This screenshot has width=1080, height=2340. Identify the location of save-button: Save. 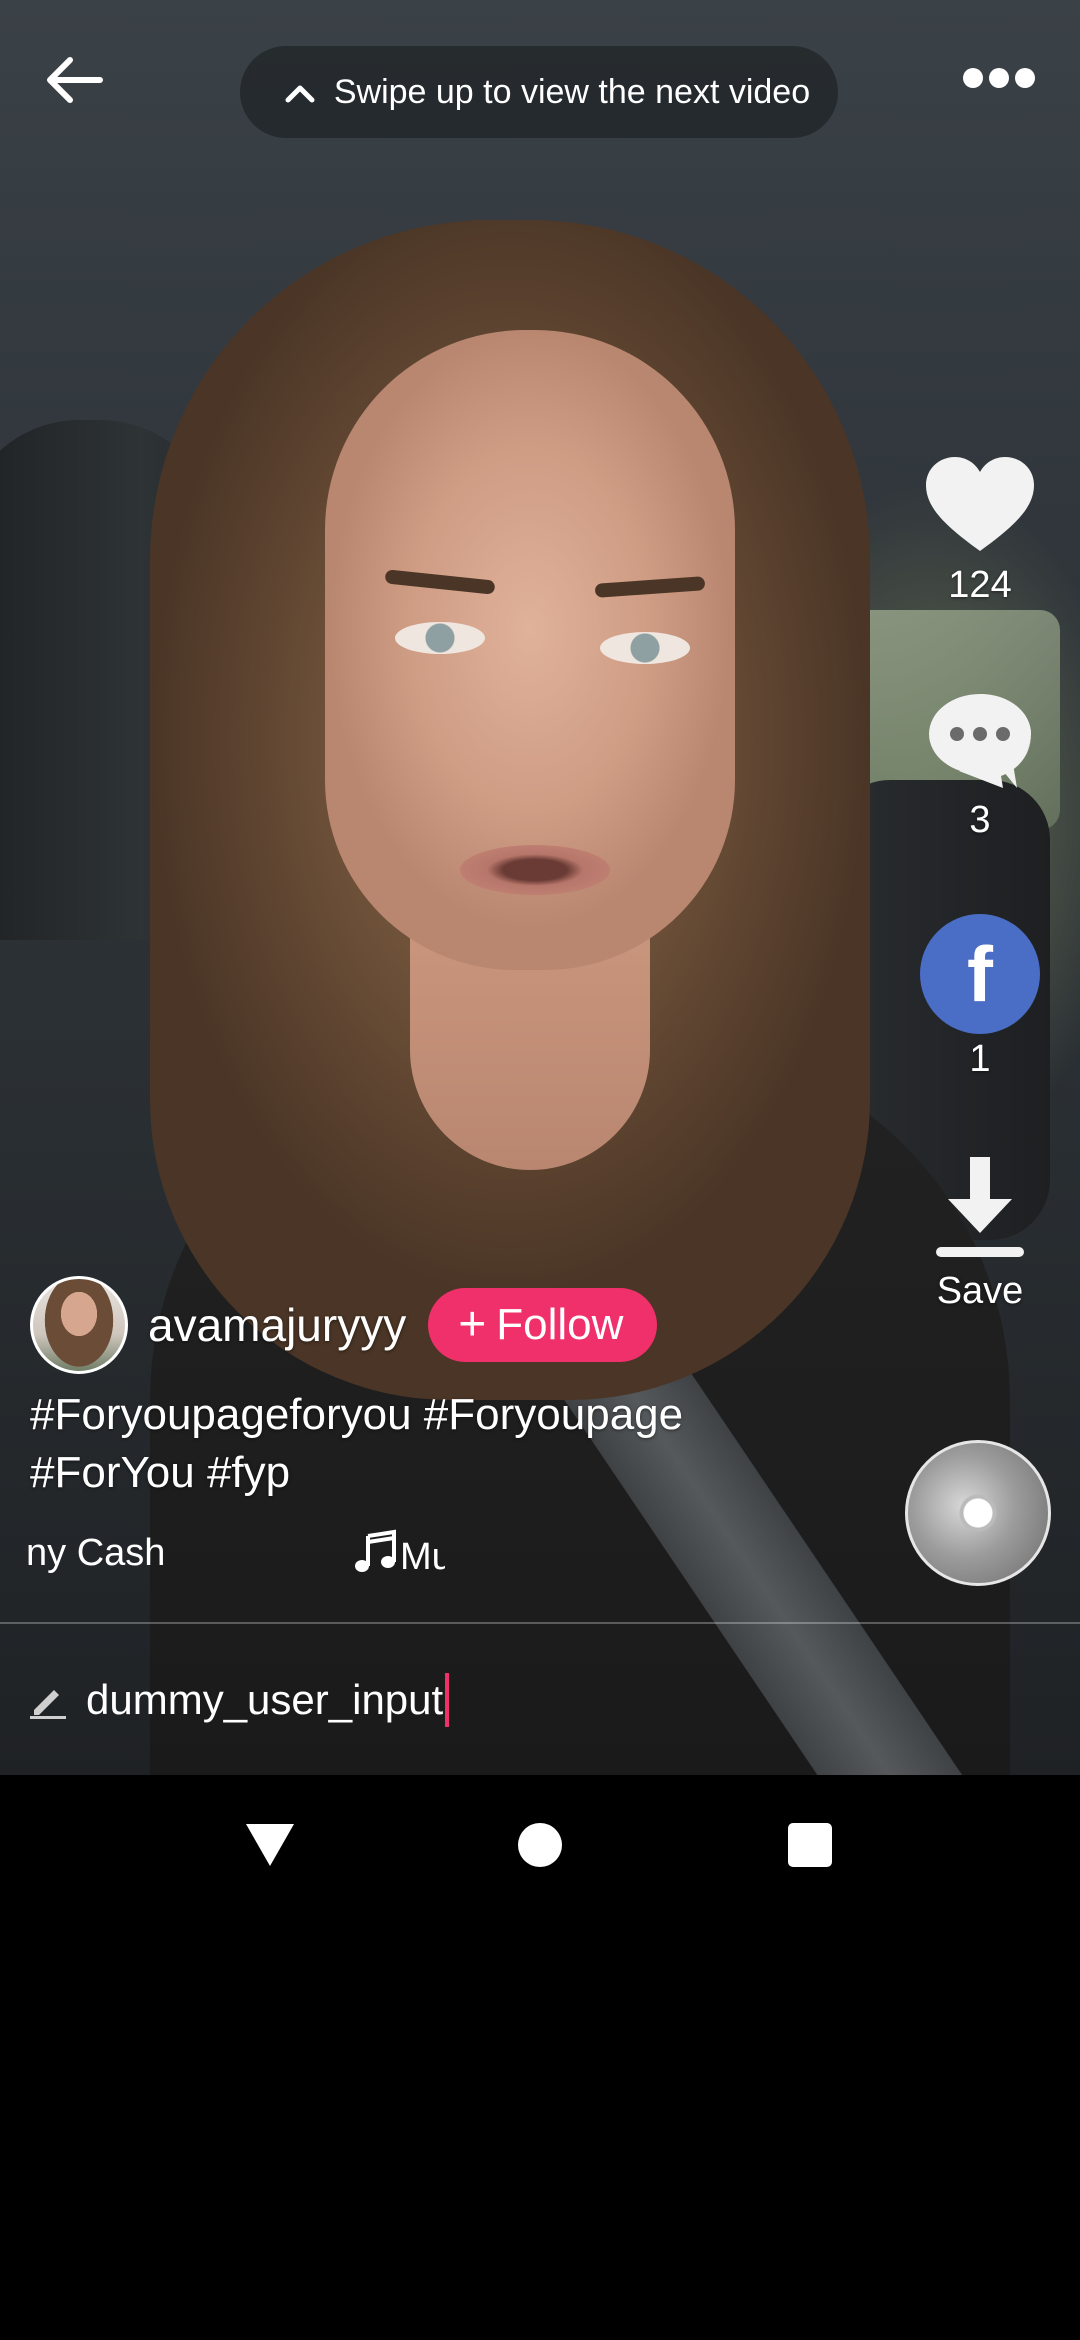
(980, 1234).